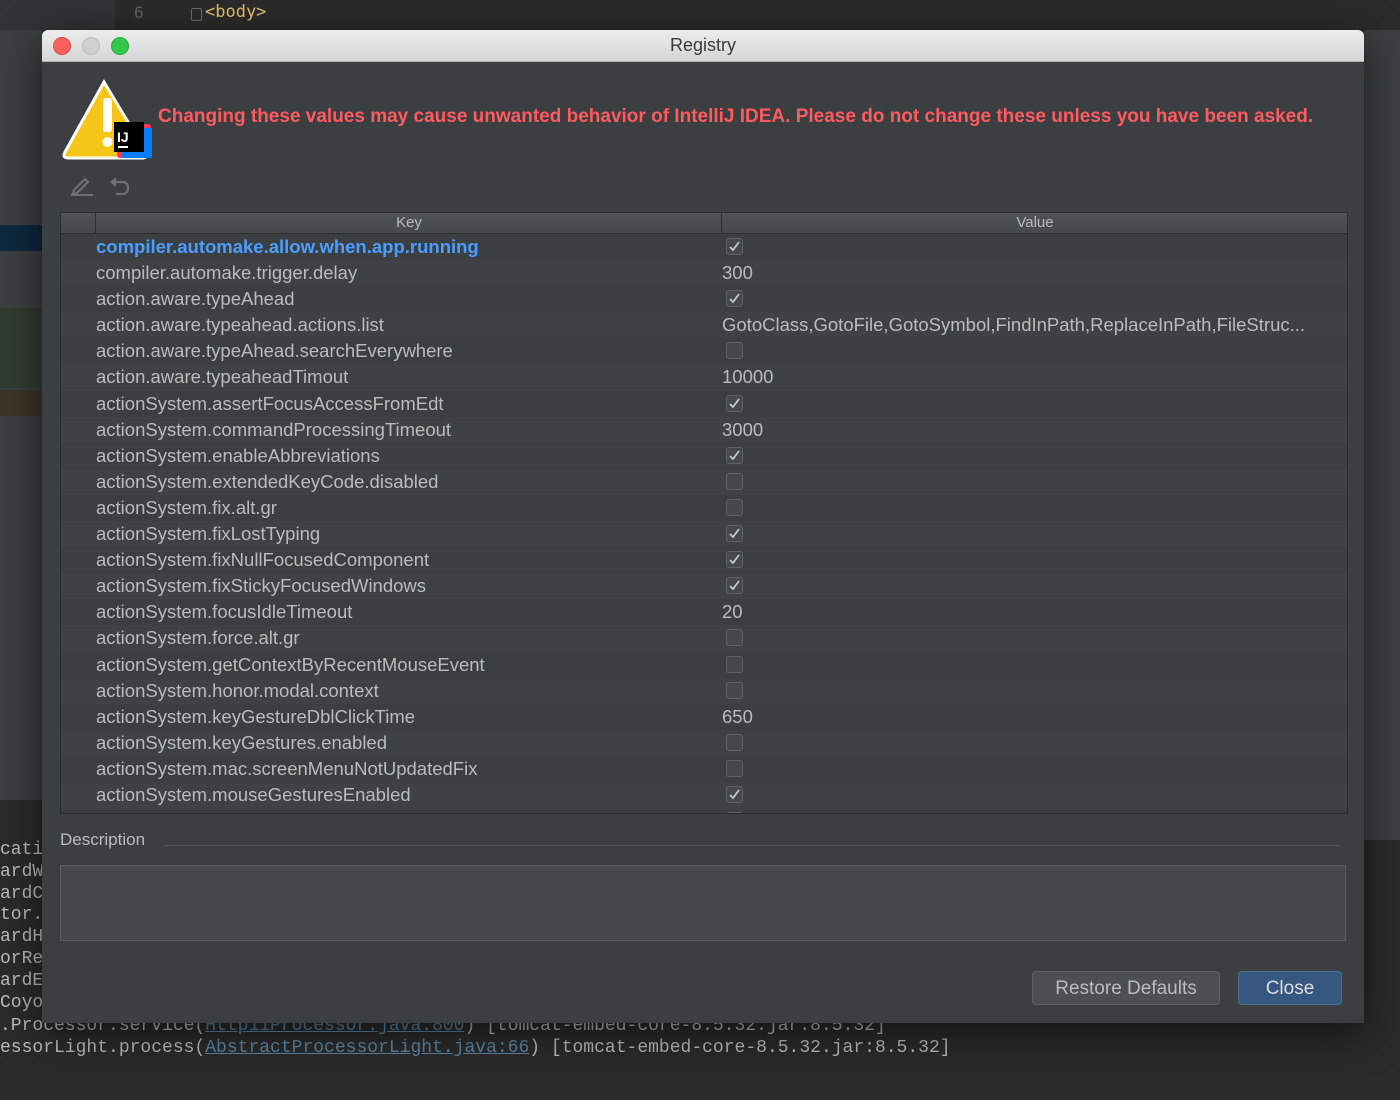  Describe the element at coordinates (704, 508) in the screenshot. I see `table-row: actionSystem.fix.alt.gr` at that location.